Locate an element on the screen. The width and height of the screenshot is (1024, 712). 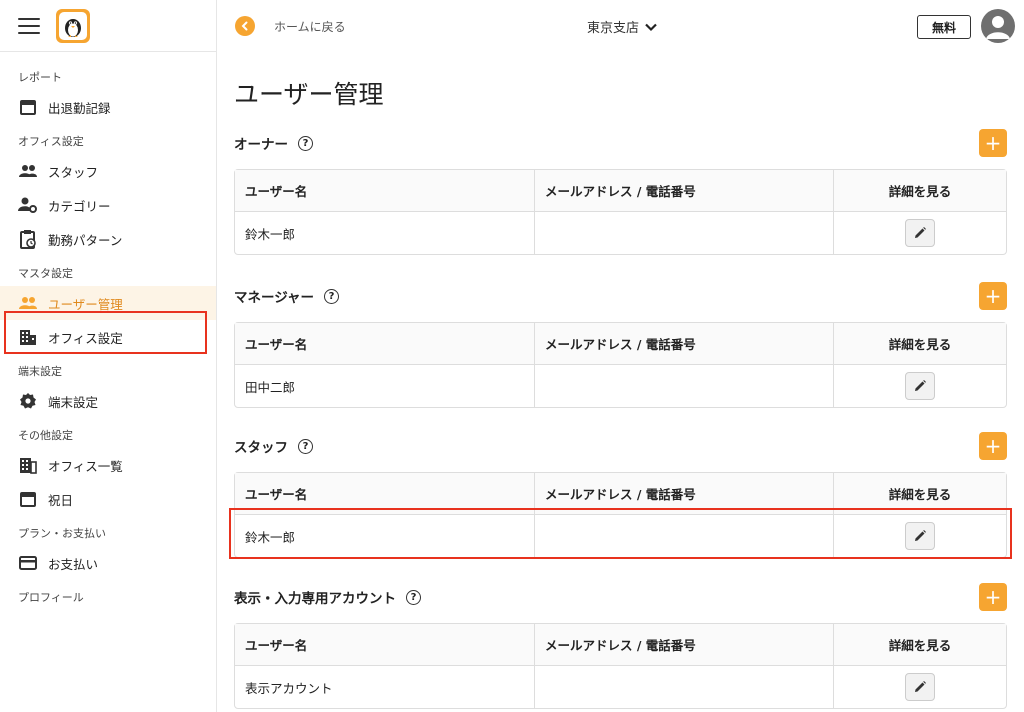
top-bar: ホームに戻る 東京支店 無料 is located at coordinates (620, 26).